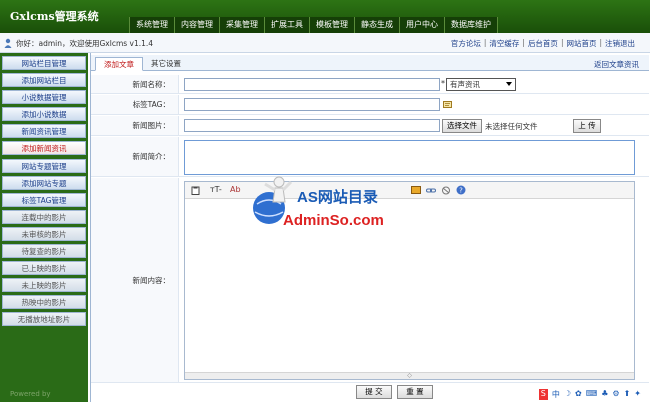  I want to click on link-logout: 注销退出, so click(620, 43).